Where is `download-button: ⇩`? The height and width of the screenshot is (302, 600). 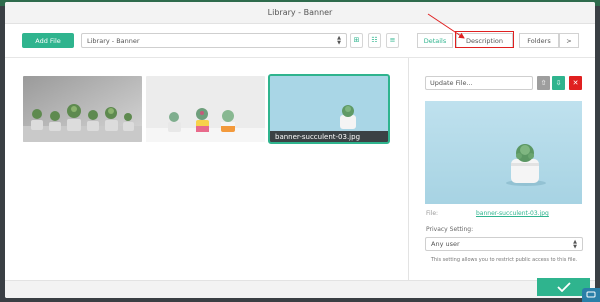 download-button: ⇩ is located at coordinates (558, 83).